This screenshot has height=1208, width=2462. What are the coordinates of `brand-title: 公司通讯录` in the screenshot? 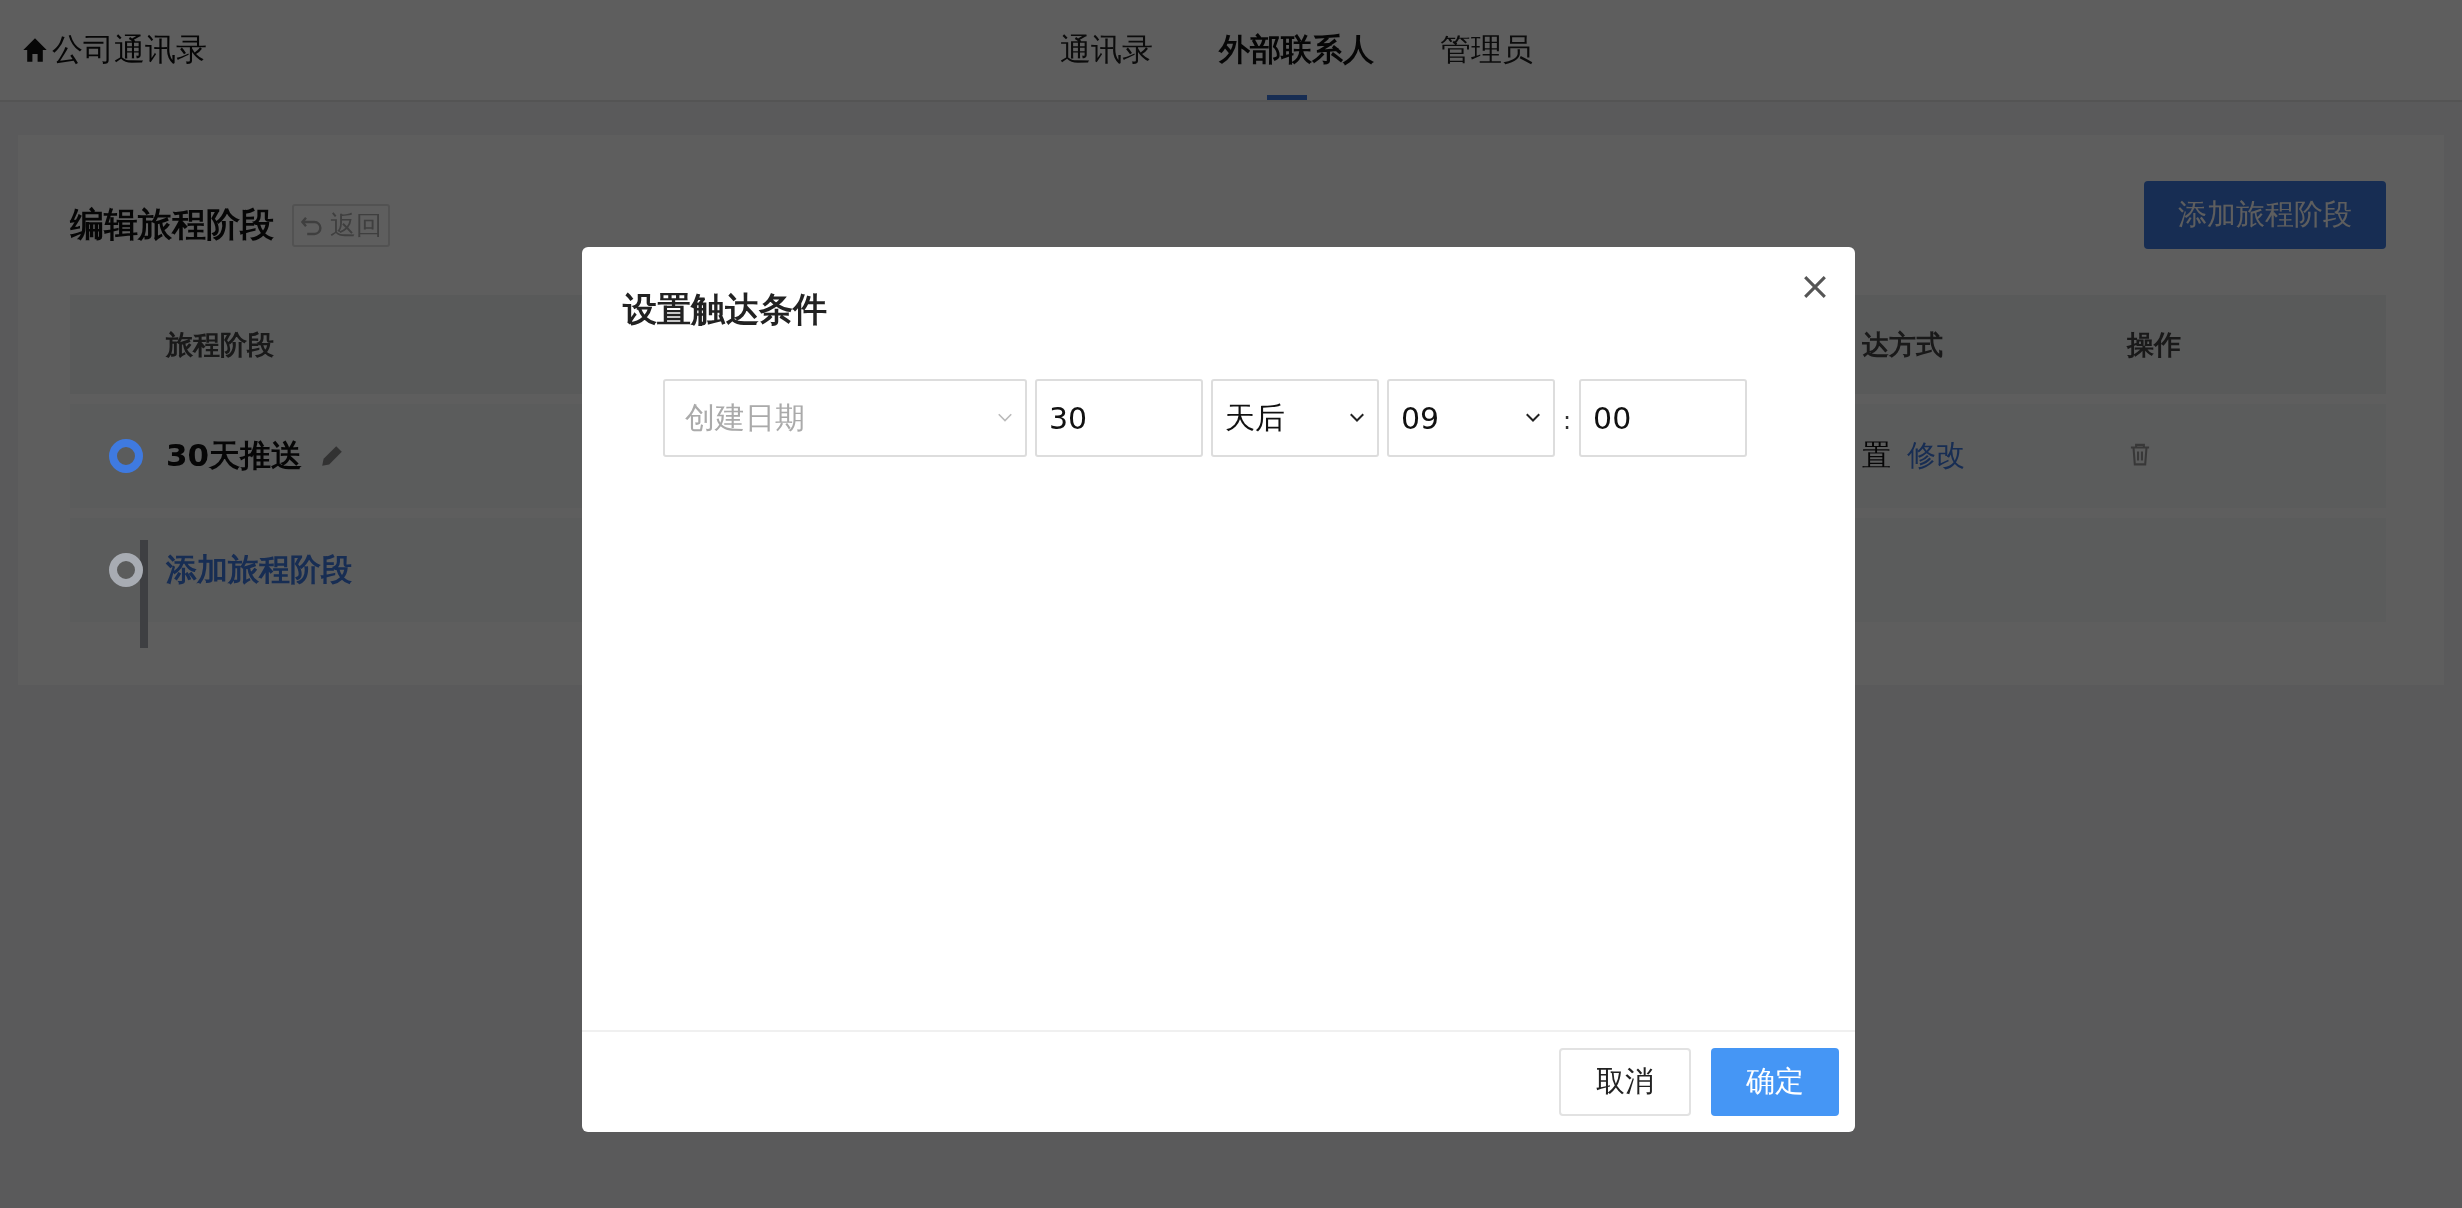 It's located at (129, 49).